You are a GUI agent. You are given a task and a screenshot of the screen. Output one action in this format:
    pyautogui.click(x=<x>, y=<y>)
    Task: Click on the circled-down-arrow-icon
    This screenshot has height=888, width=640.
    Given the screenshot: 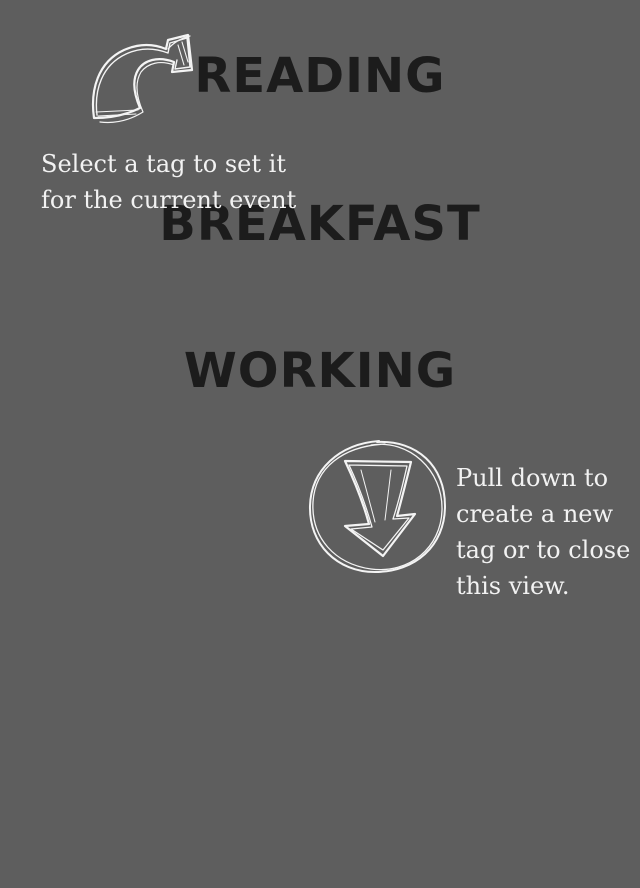 What is the action you would take?
    pyautogui.click(x=377, y=507)
    